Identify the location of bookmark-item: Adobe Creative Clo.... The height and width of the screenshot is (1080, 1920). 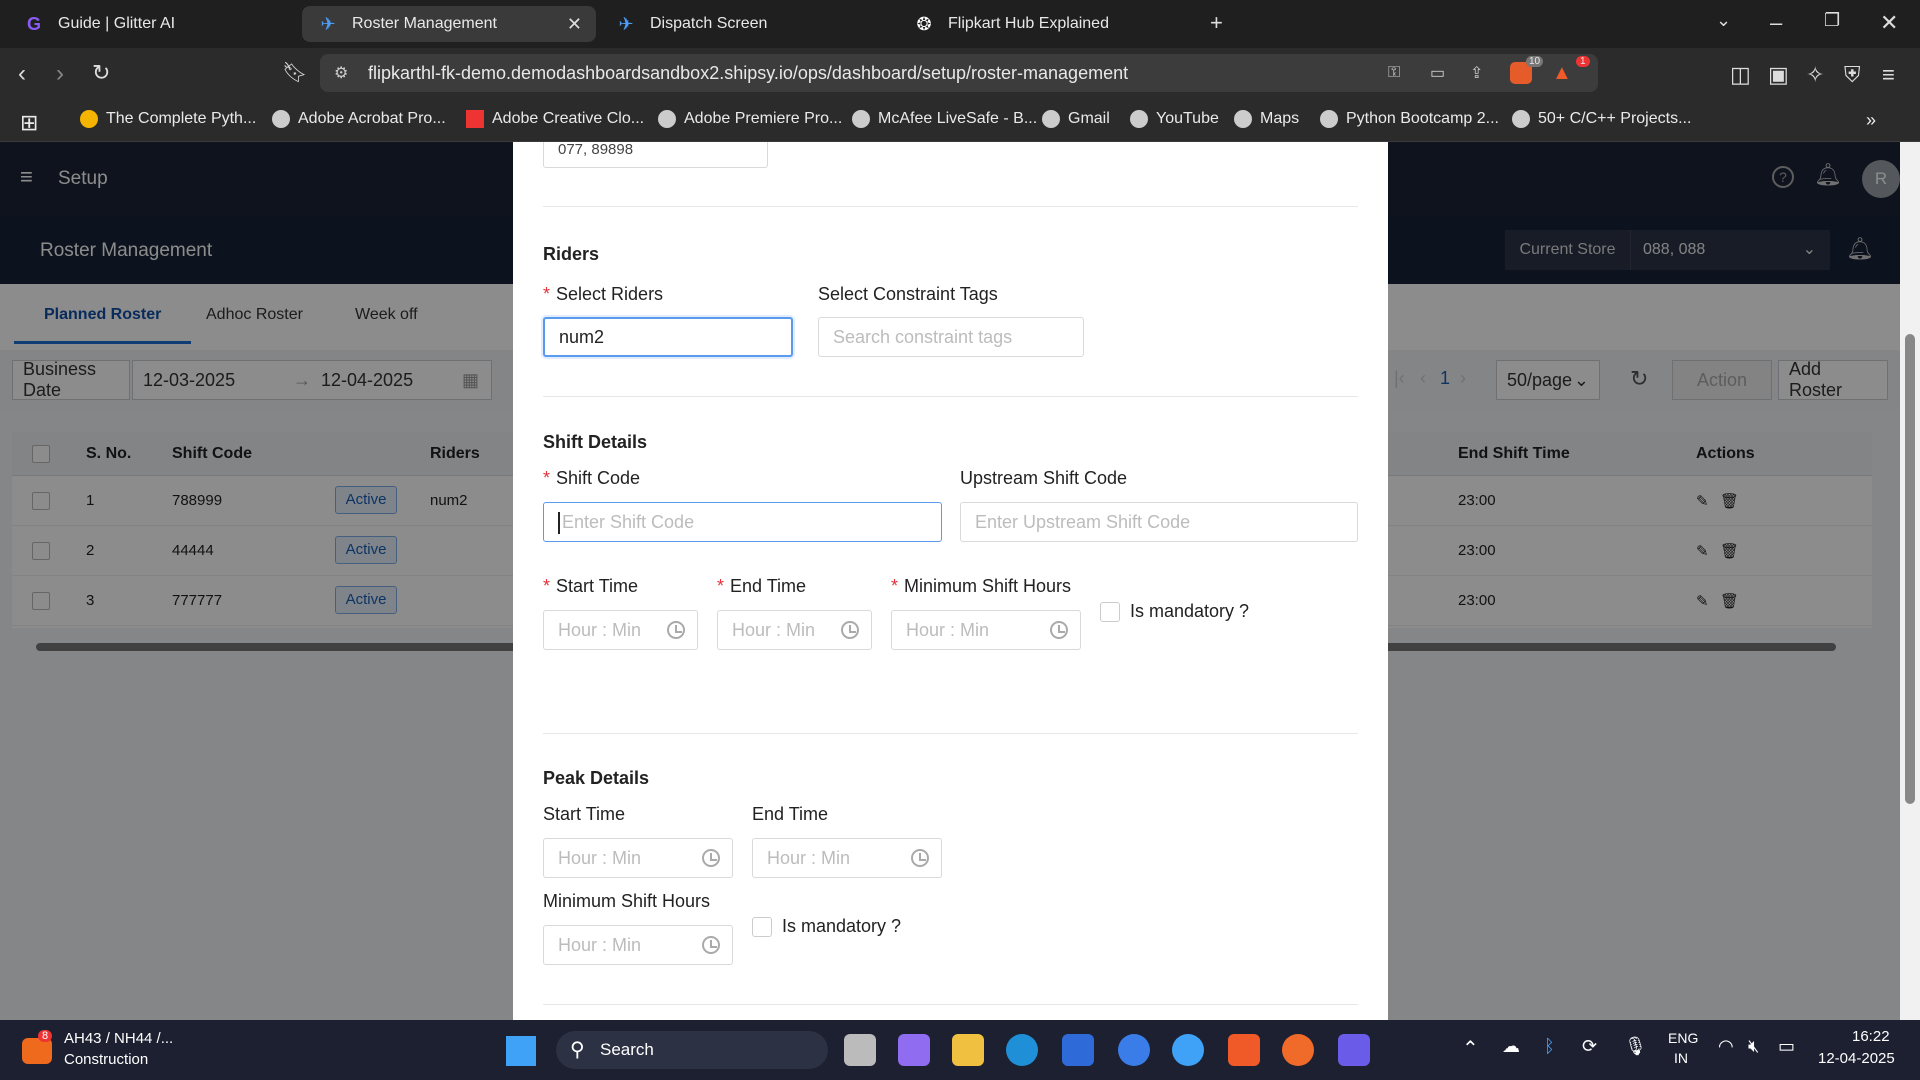
(555, 119).